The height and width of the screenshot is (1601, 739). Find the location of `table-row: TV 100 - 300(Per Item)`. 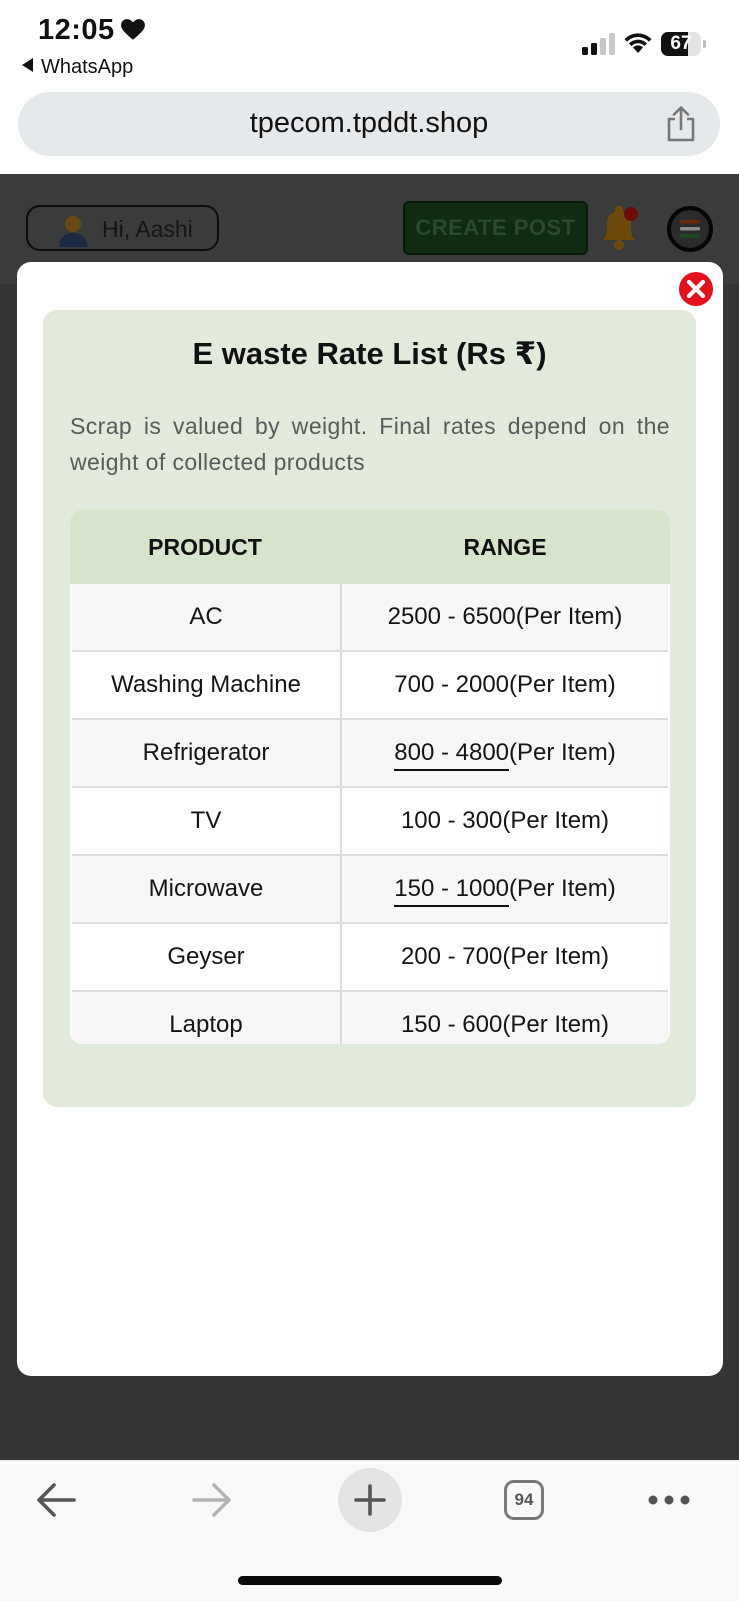

table-row: TV 100 - 300(Per Item) is located at coordinates (370, 822).